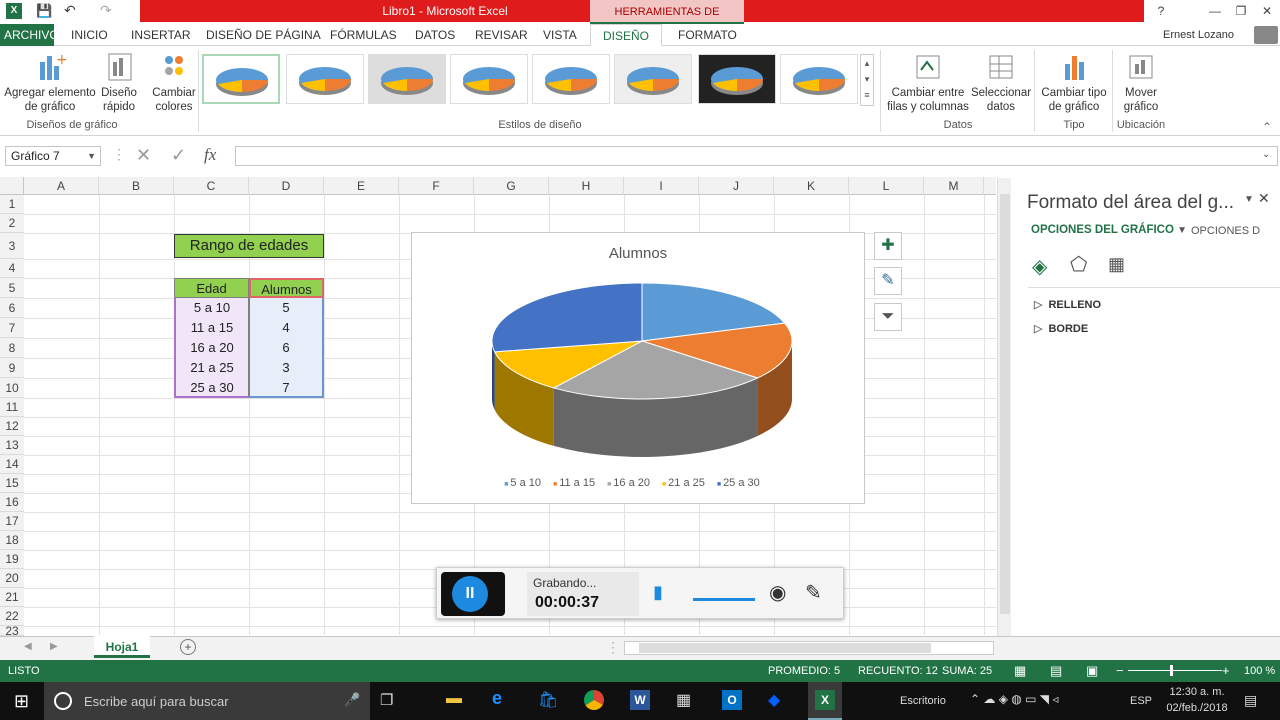 The width and height of the screenshot is (1280, 720). I want to click on header-alumnos: Alumnos, so click(286, 288).